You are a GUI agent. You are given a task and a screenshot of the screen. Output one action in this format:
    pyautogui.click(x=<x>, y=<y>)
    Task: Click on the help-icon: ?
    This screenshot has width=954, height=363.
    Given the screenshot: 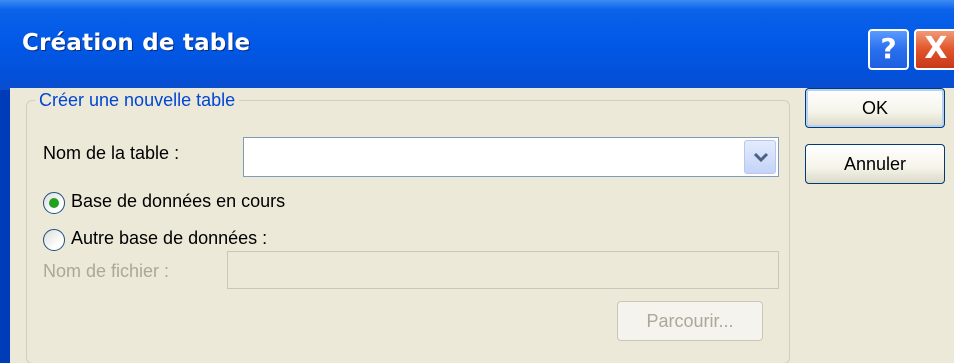 What is the action you would take?
    pyautogui.click(x=888, y=49)
    